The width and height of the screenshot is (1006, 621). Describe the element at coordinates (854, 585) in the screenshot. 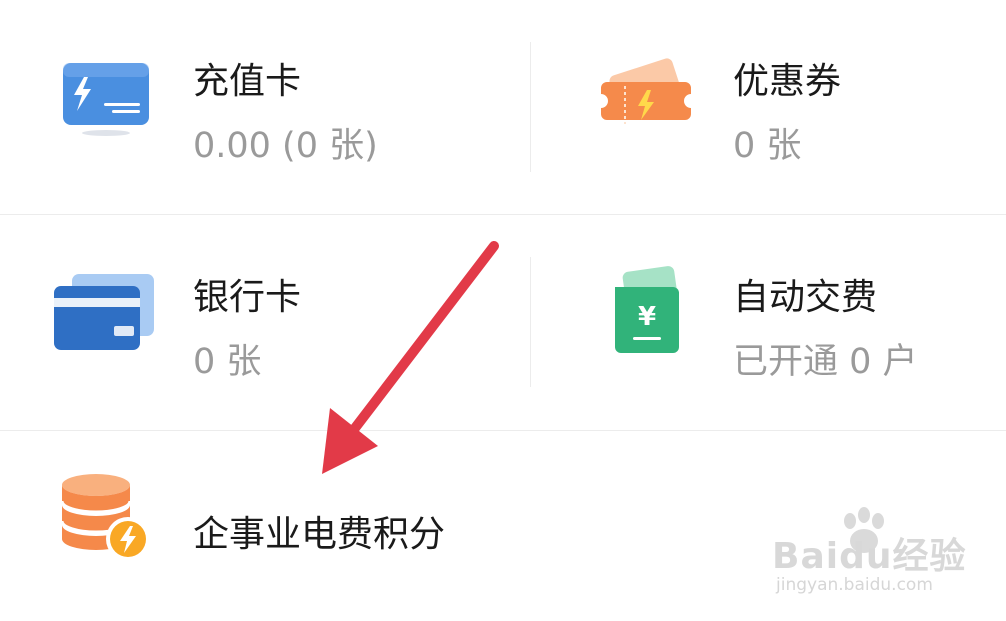

I see `watermark-url: jingyan.baidu.com` at that location.